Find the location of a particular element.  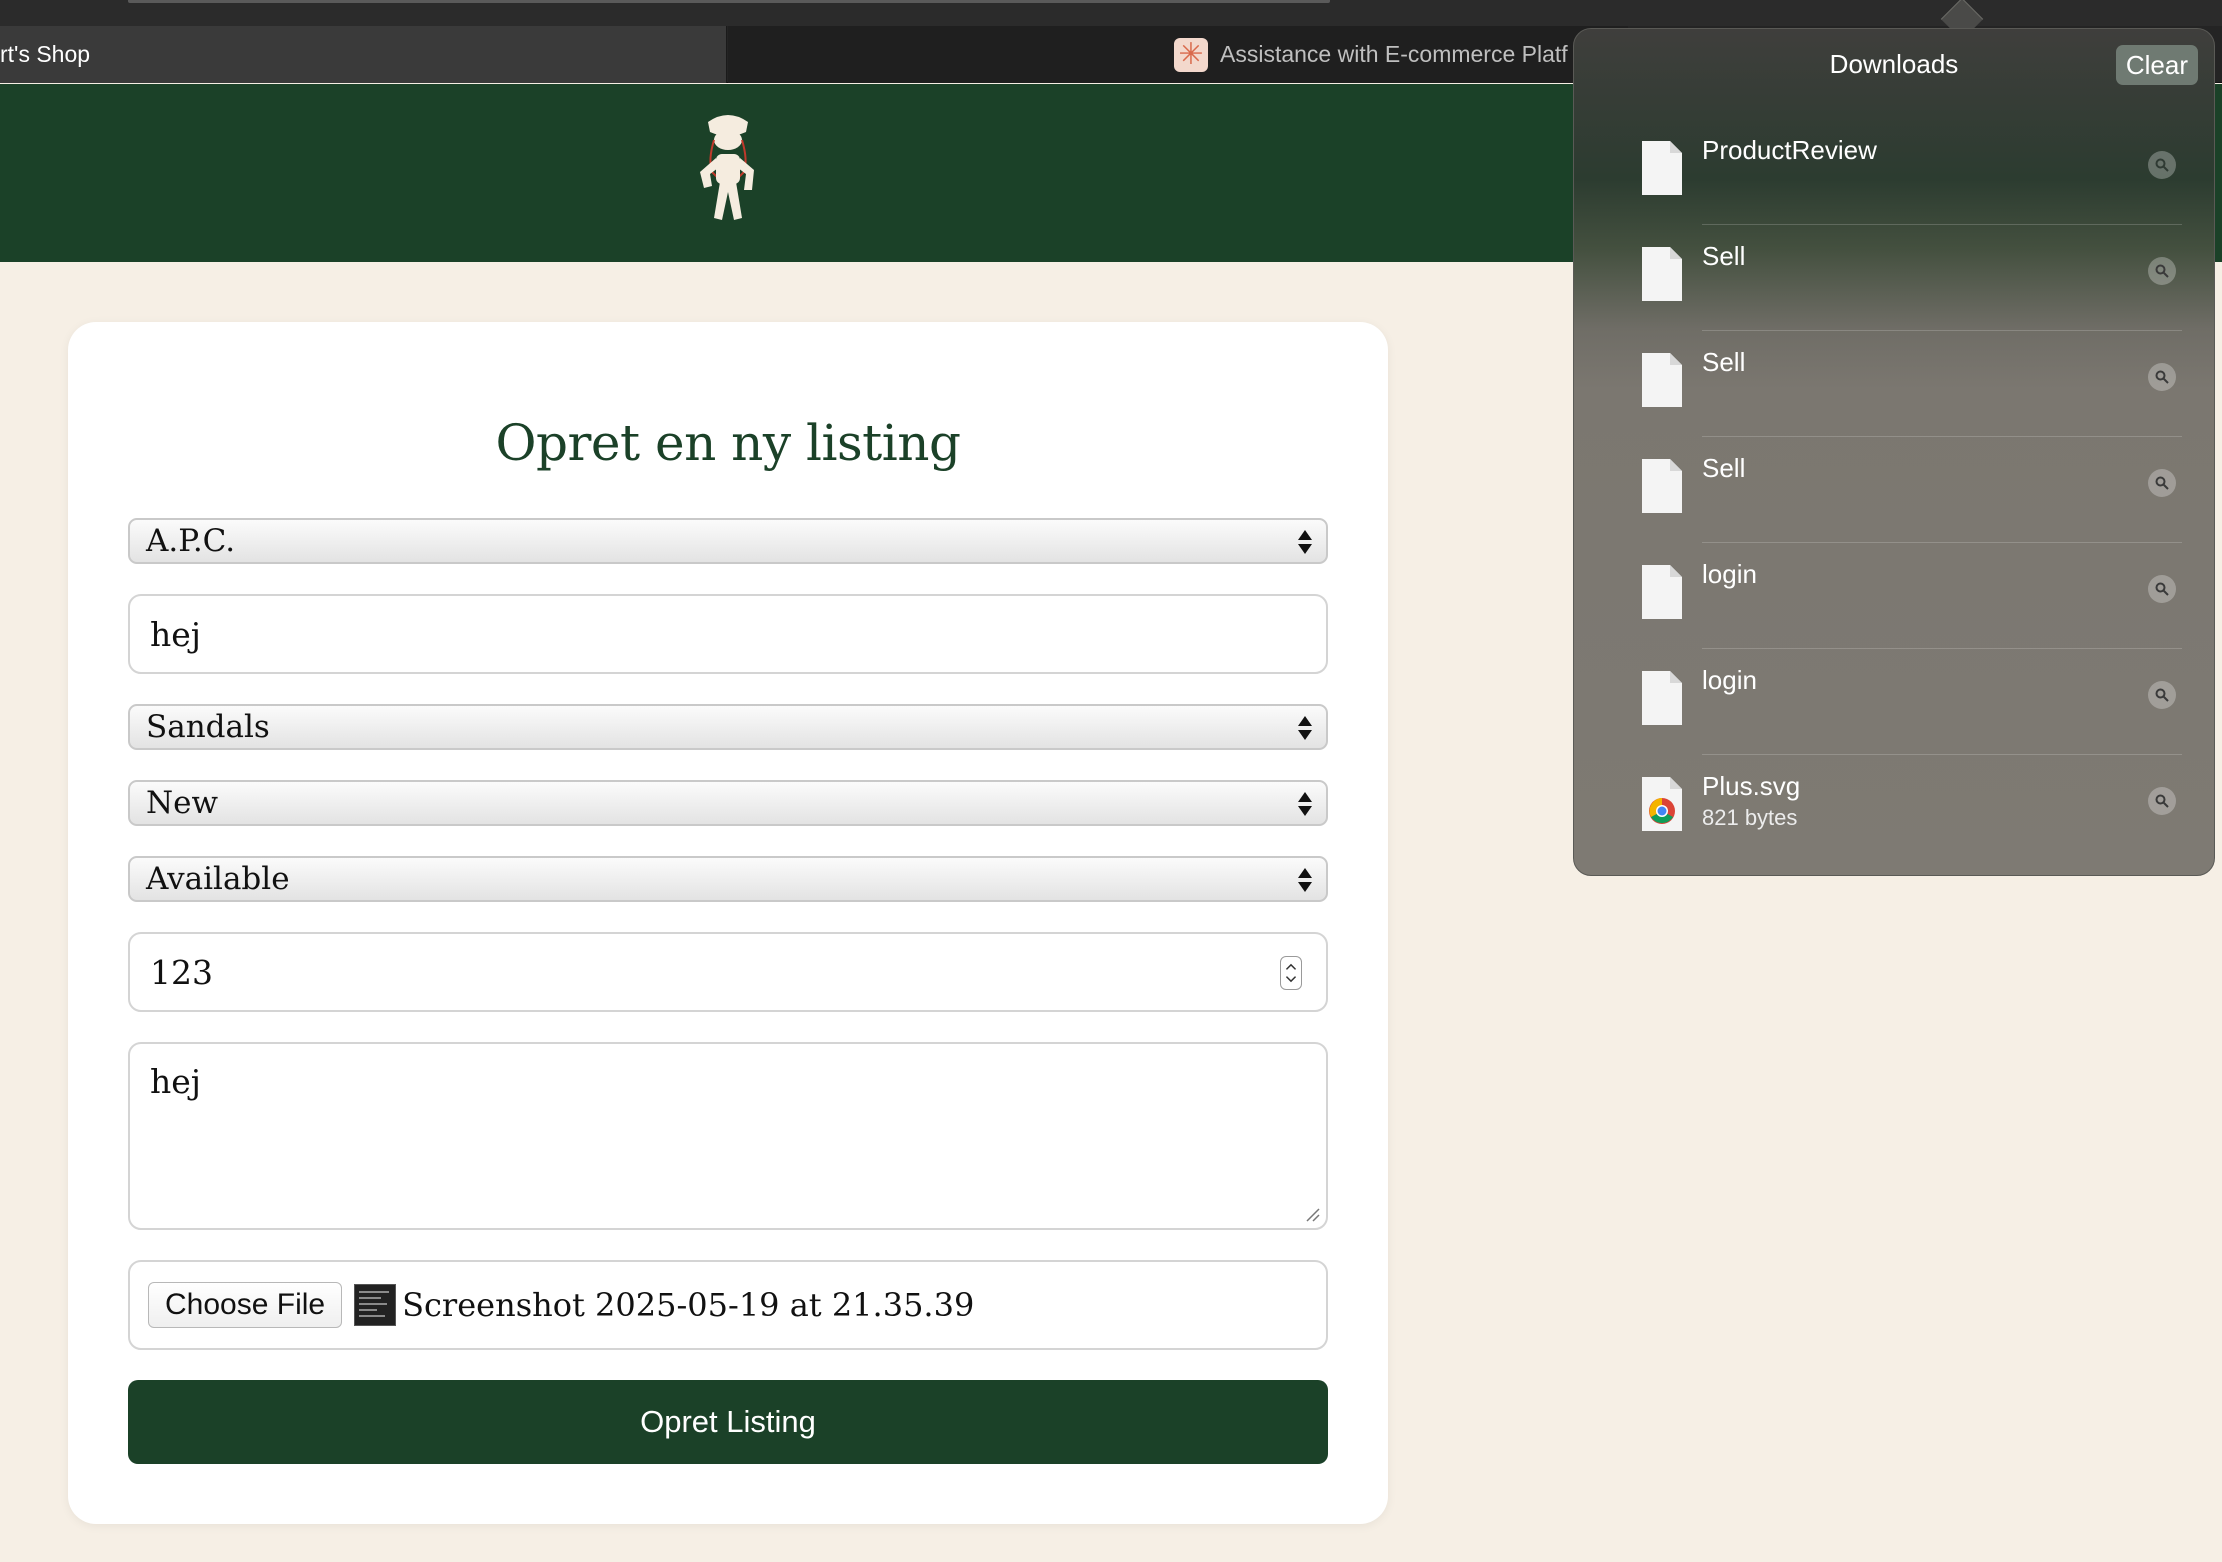

download-size: 821 bytes is located at coordinates (1750, 817).